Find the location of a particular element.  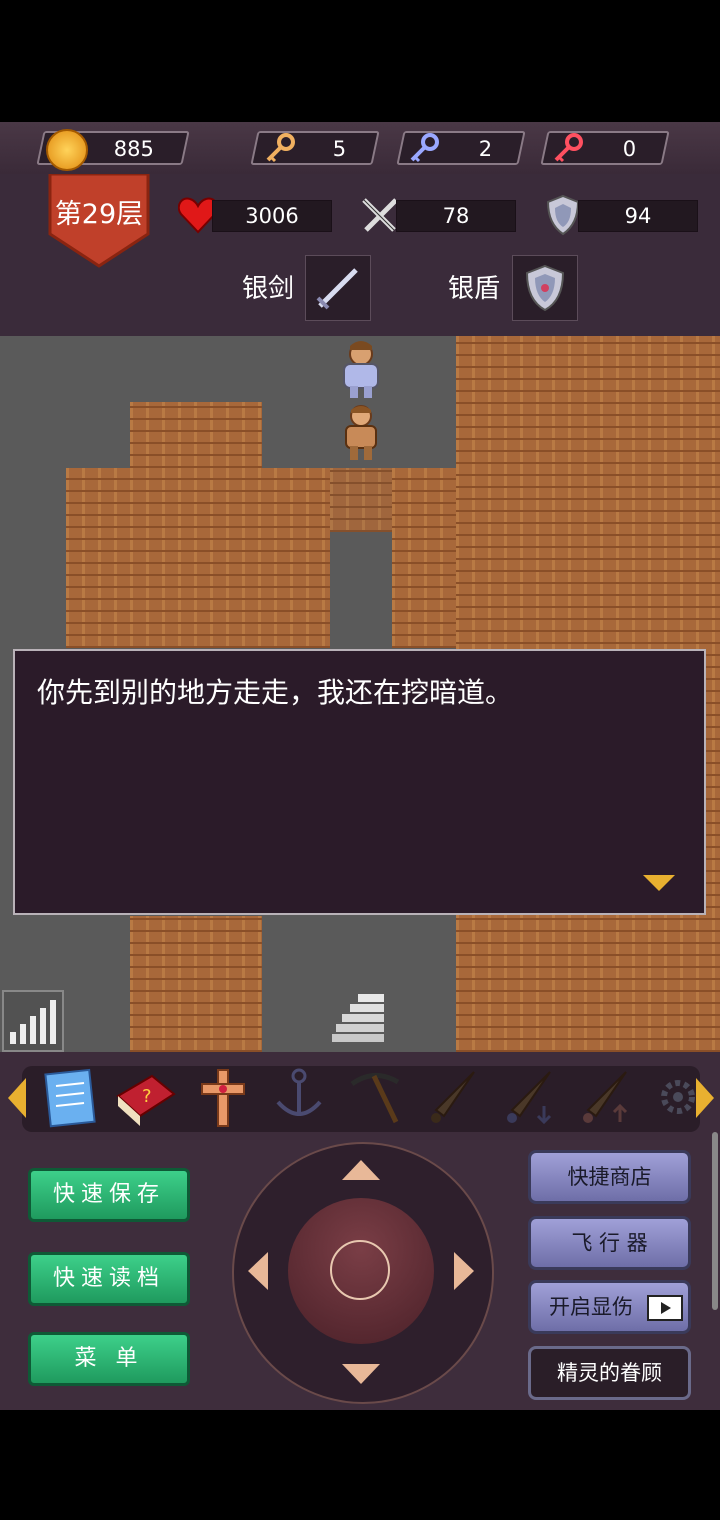

spirit-favor-button: 精灵的眷顾 is located at coordinates (609, 1373).